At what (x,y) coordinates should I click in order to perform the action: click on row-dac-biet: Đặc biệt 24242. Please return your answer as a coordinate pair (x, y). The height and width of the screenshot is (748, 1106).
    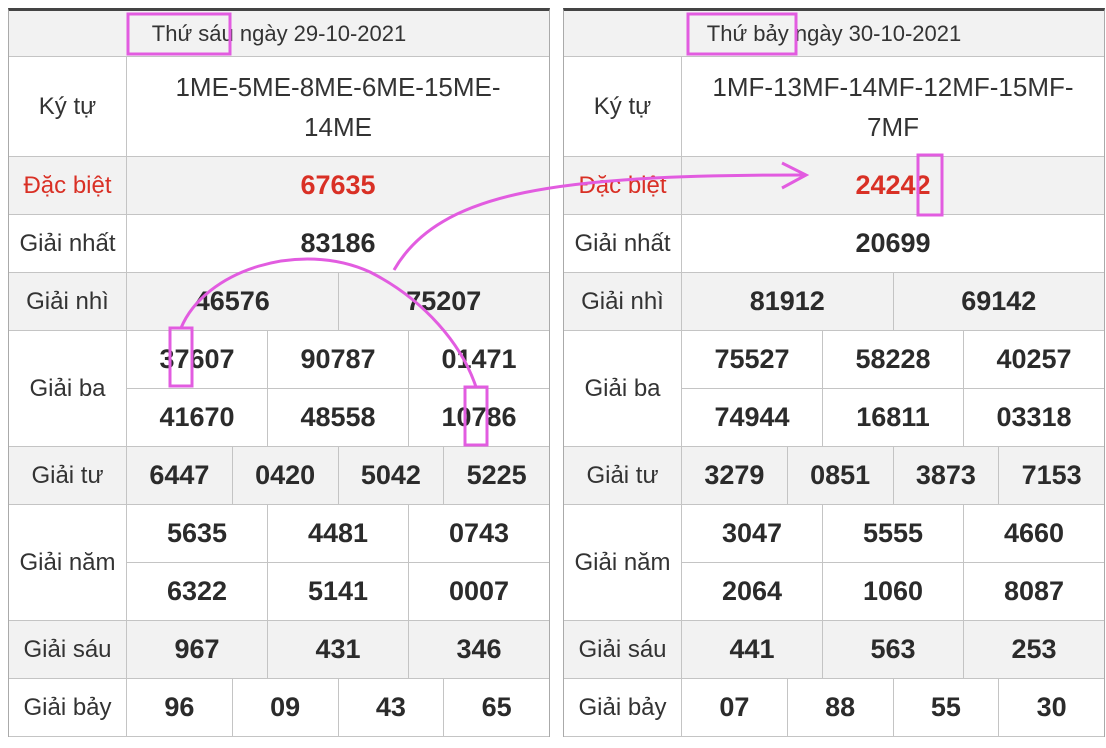
    Looking at the image, I should click on (834, 186).